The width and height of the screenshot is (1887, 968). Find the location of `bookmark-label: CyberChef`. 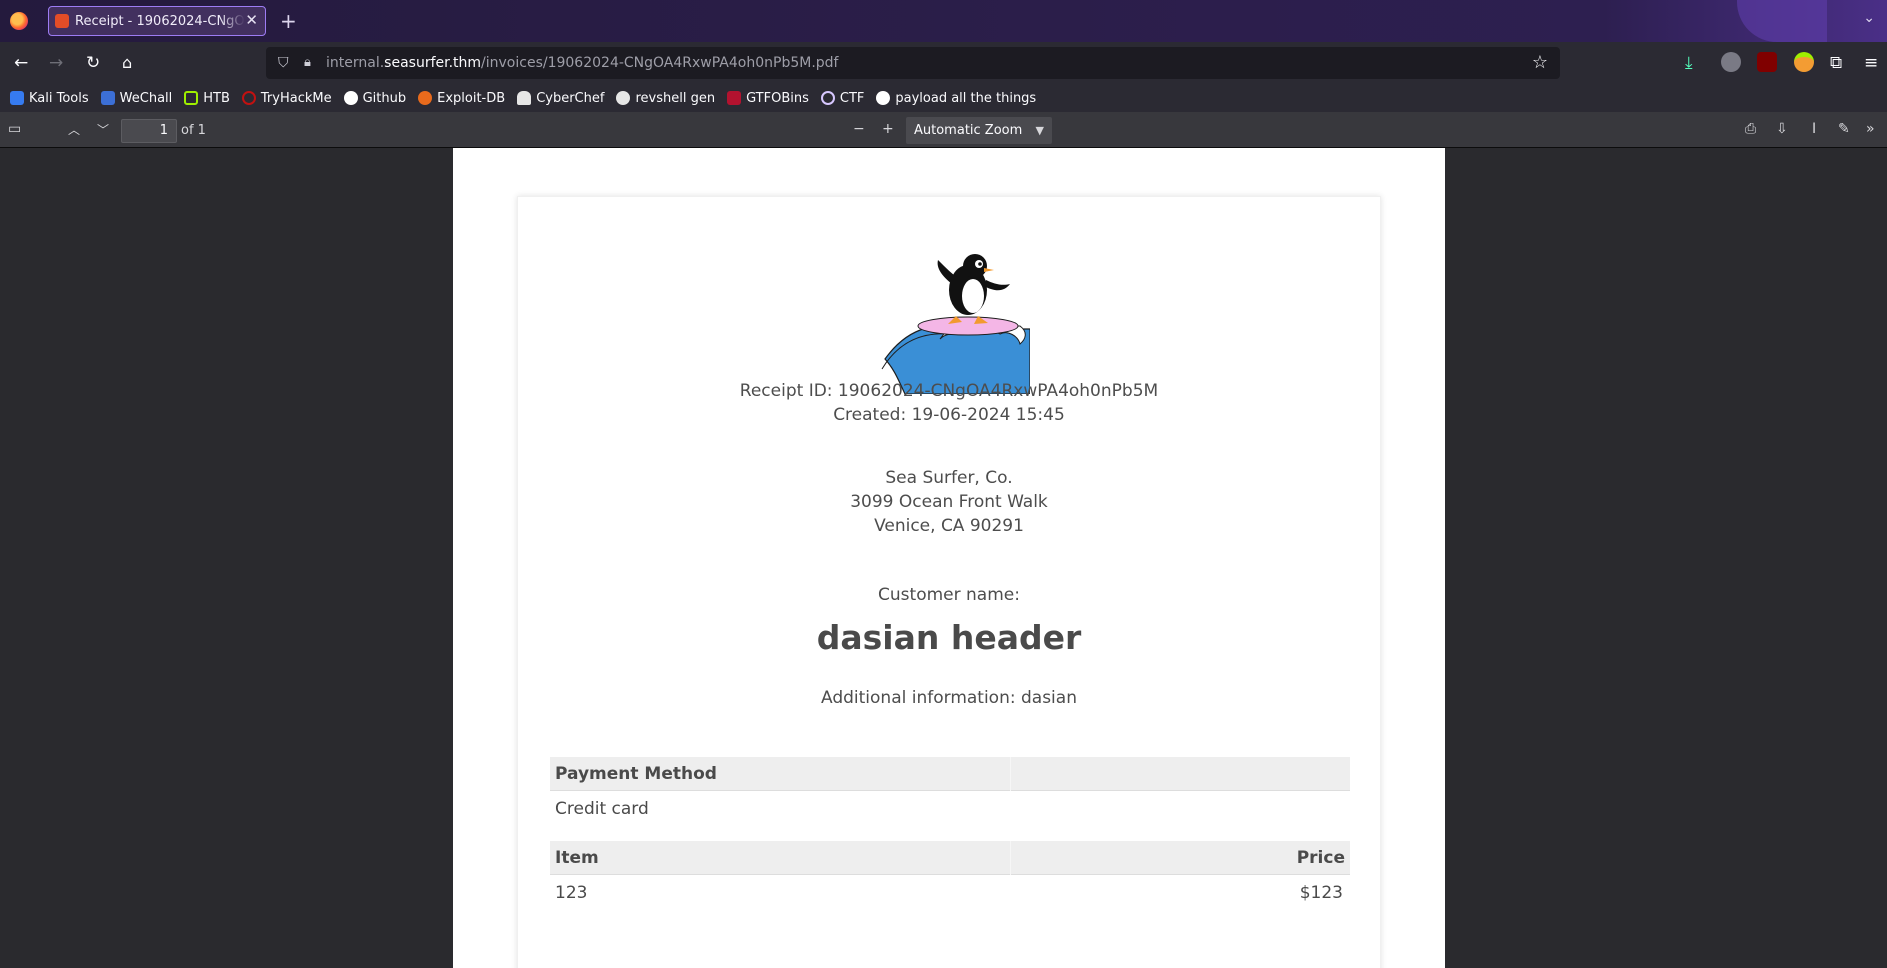

bookmark-label: CyberChef is located at coordinates (570, 98).